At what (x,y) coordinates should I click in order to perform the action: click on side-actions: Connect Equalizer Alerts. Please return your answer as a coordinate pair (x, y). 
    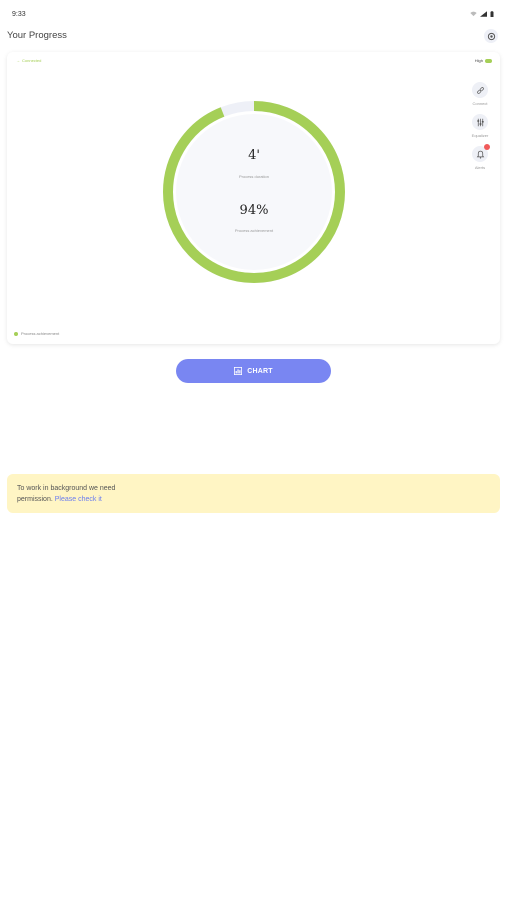
    Looking at the image, I should click on (480, 130).